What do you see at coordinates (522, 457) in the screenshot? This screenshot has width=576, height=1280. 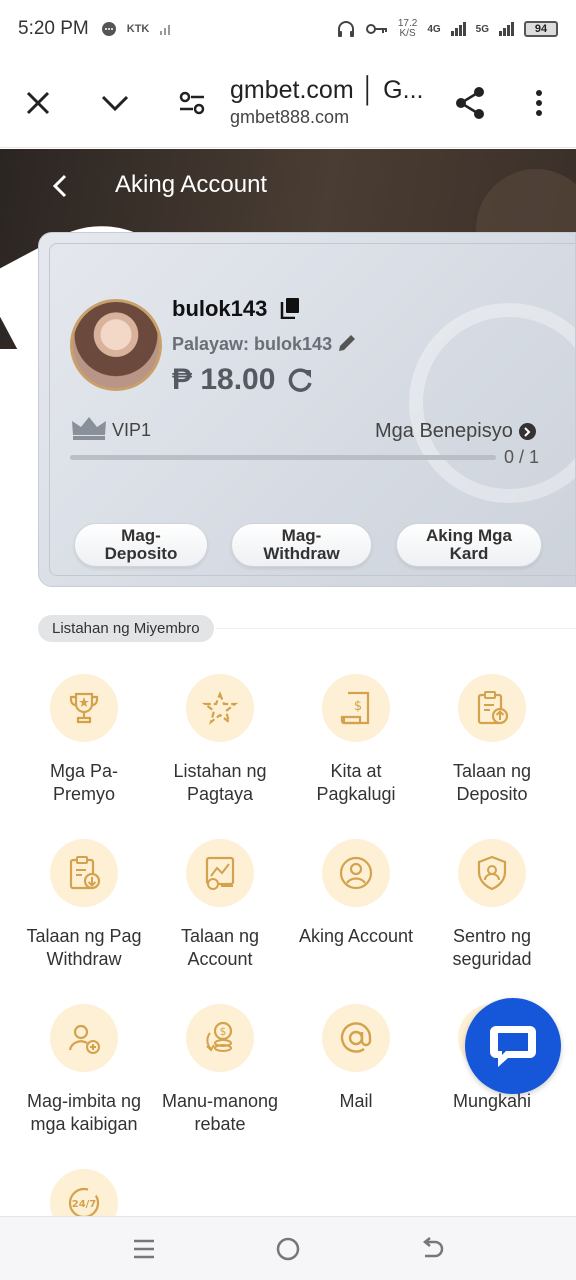 I see `vip-progress-count: 0 / 1` at bounding box center [522, 457].